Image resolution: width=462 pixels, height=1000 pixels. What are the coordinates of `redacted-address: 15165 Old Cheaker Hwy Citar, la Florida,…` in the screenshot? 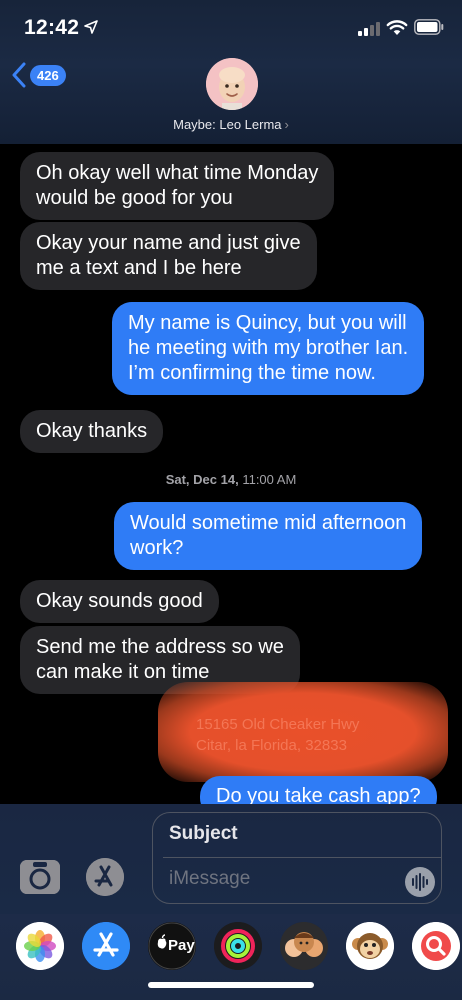 It's located at (278, 735).